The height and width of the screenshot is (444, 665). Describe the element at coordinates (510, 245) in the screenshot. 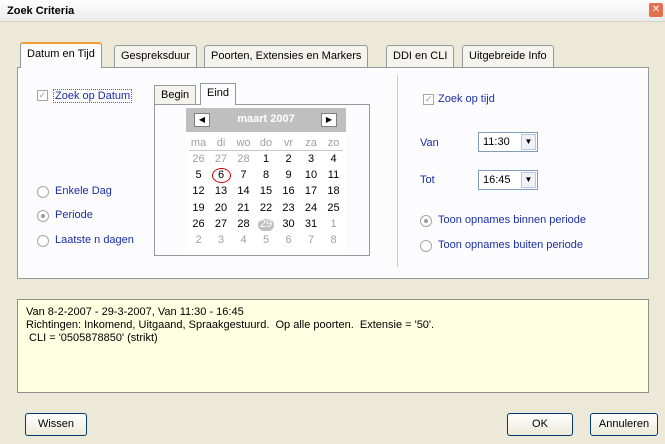

I see `radio-buiten-periode-label: Toon opnames buiten periode` at that location.